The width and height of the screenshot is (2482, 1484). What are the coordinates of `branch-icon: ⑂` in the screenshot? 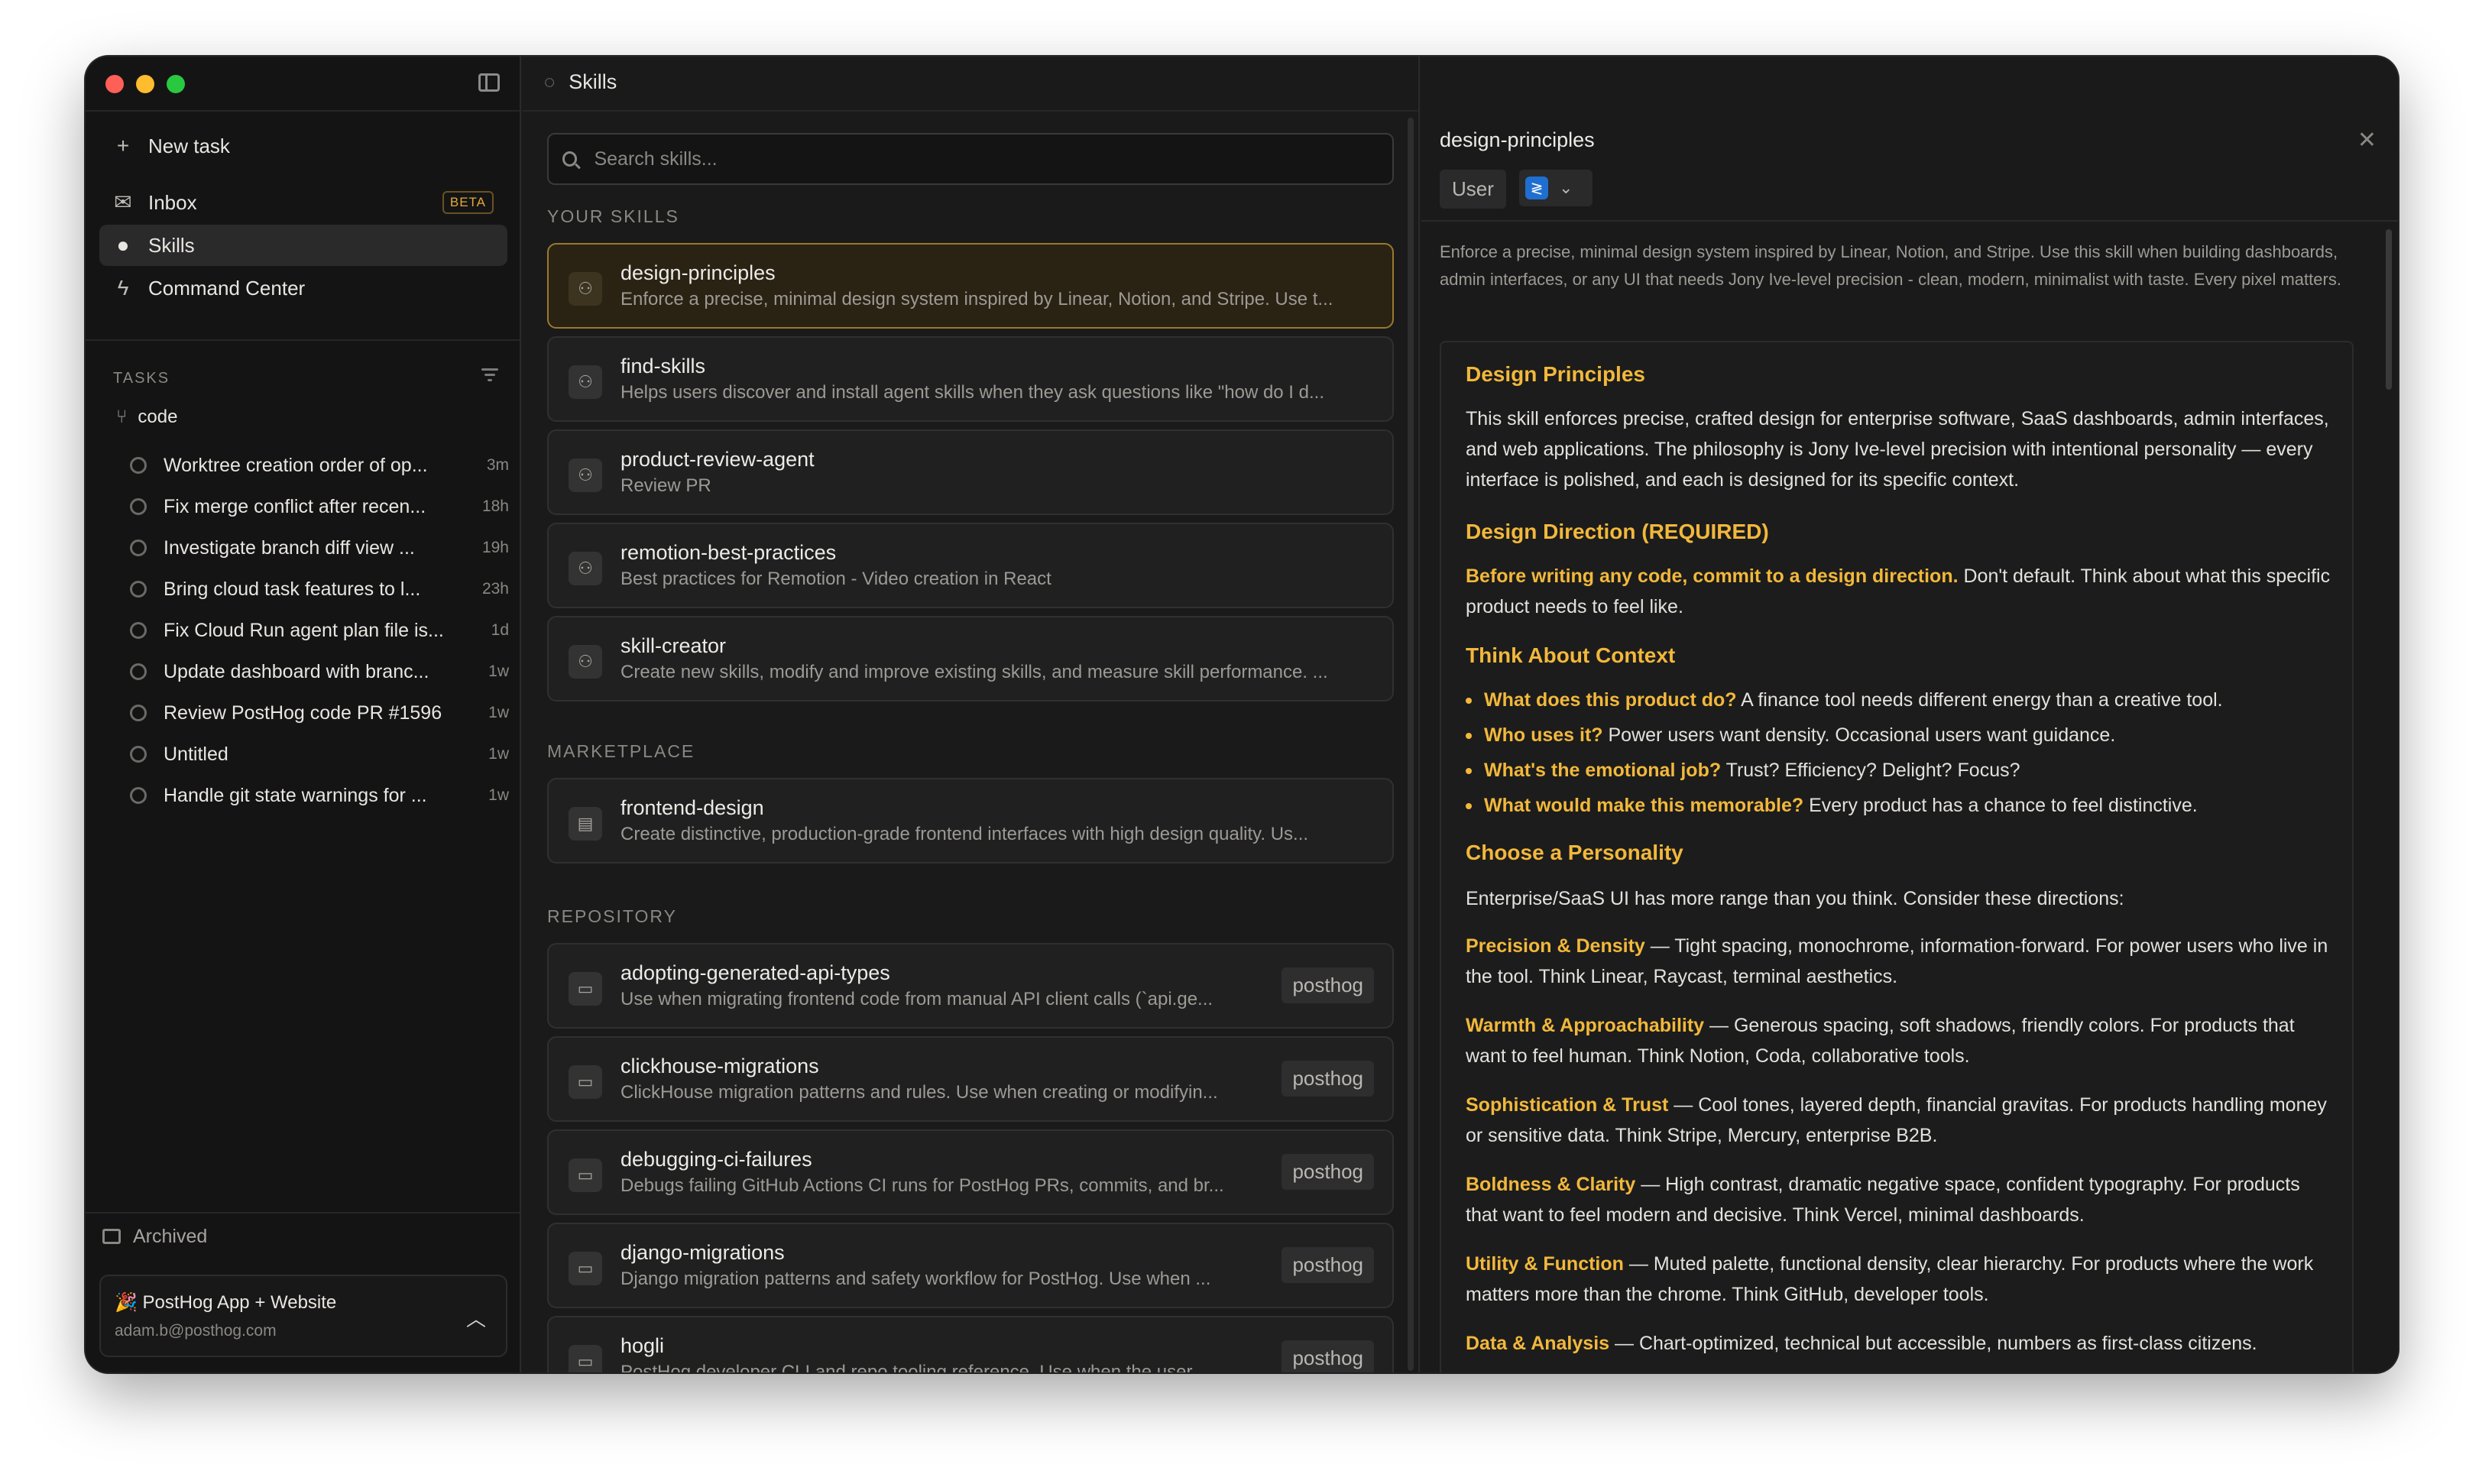 It's located at (122, 417).